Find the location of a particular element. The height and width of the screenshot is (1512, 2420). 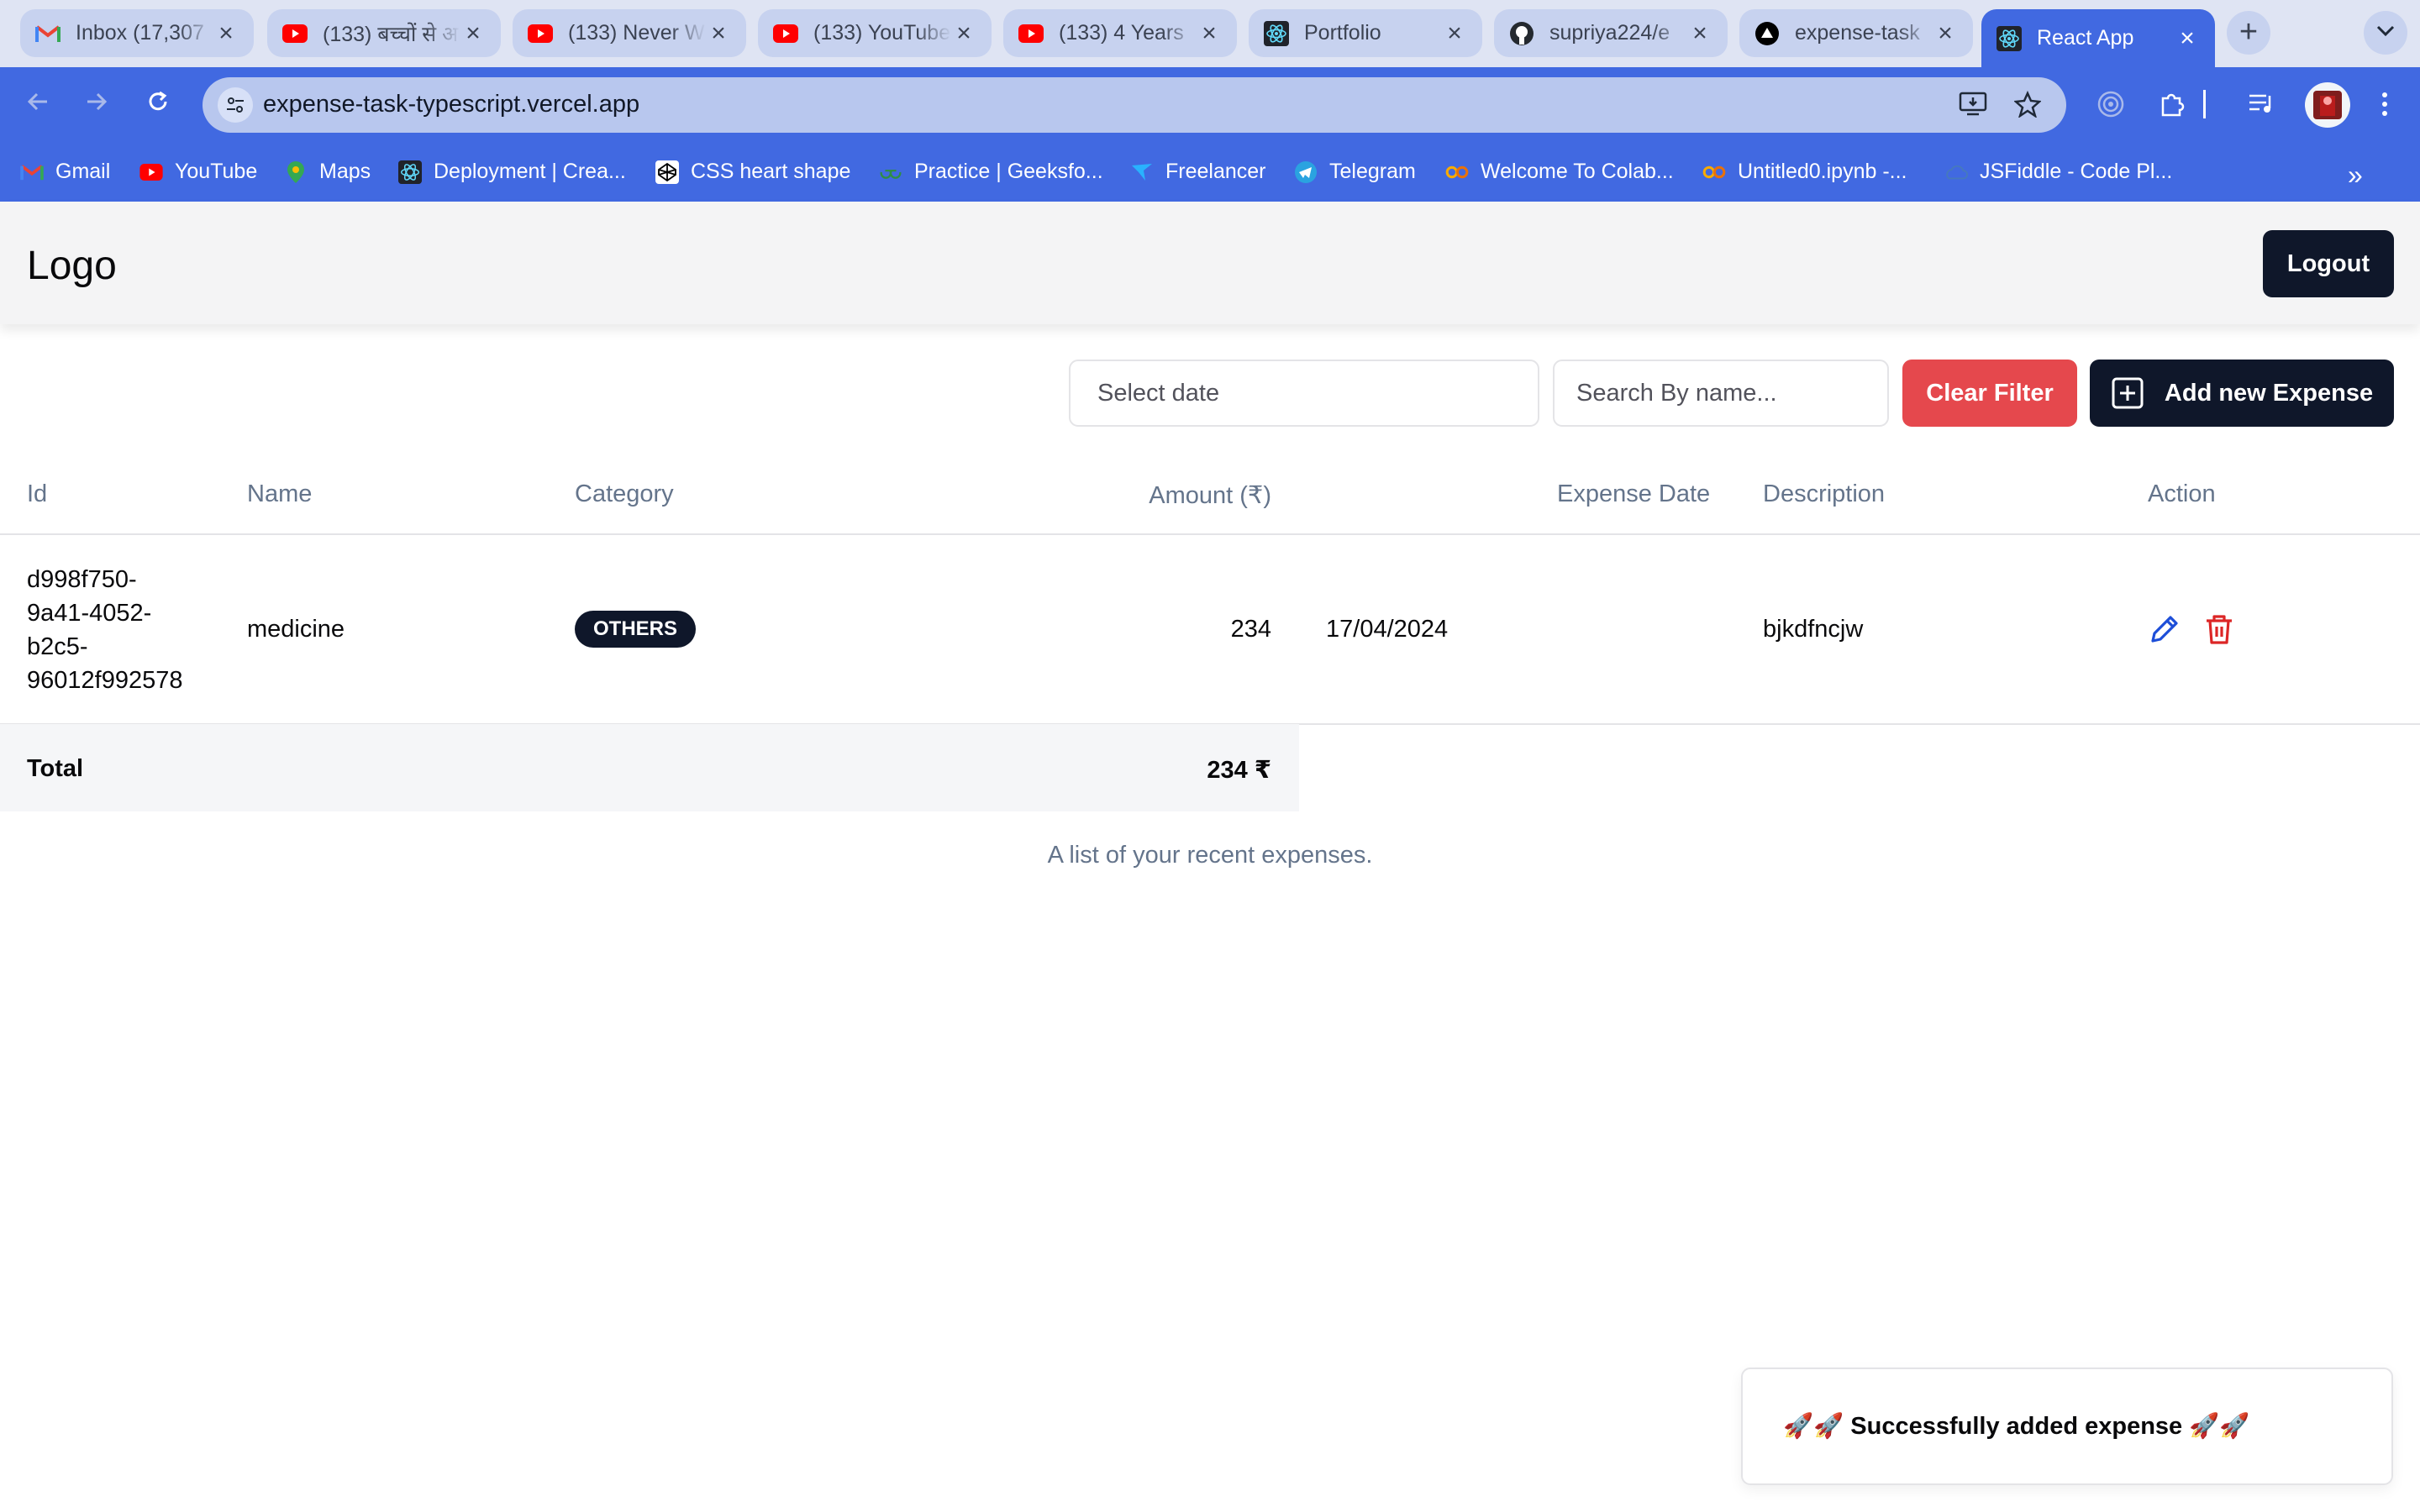

bookmarks-overflow-button: » is located at coordinates (2355, 175).